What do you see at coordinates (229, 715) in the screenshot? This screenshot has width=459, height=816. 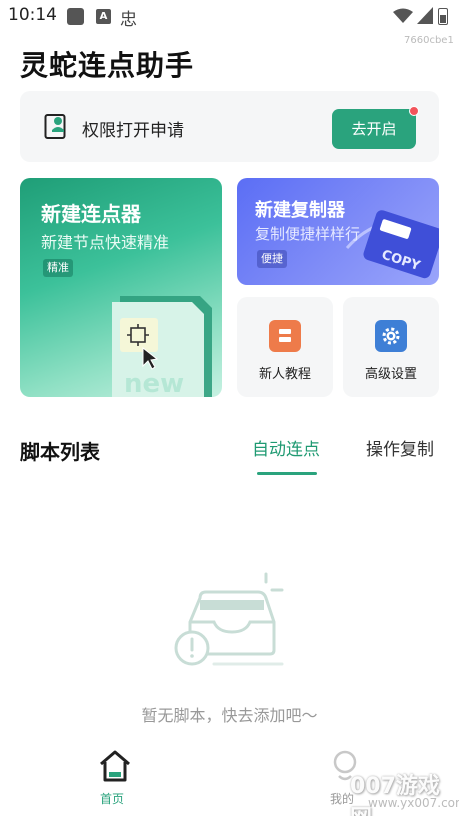 I see `empty-state-text: 暂无脚本，快去添加吧～` at bounding box center [229, 715].